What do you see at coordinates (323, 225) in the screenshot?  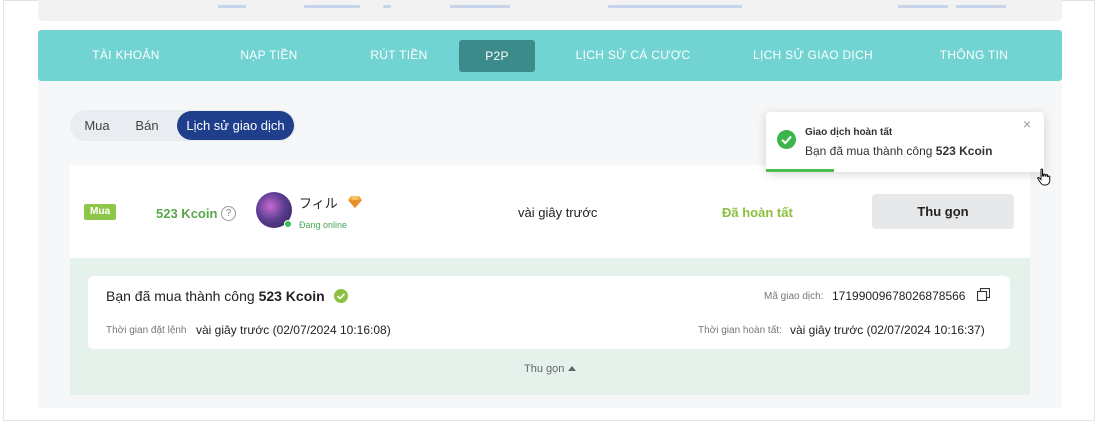 I see `online-status-text: Đang online` at bounding box center [323, 225].